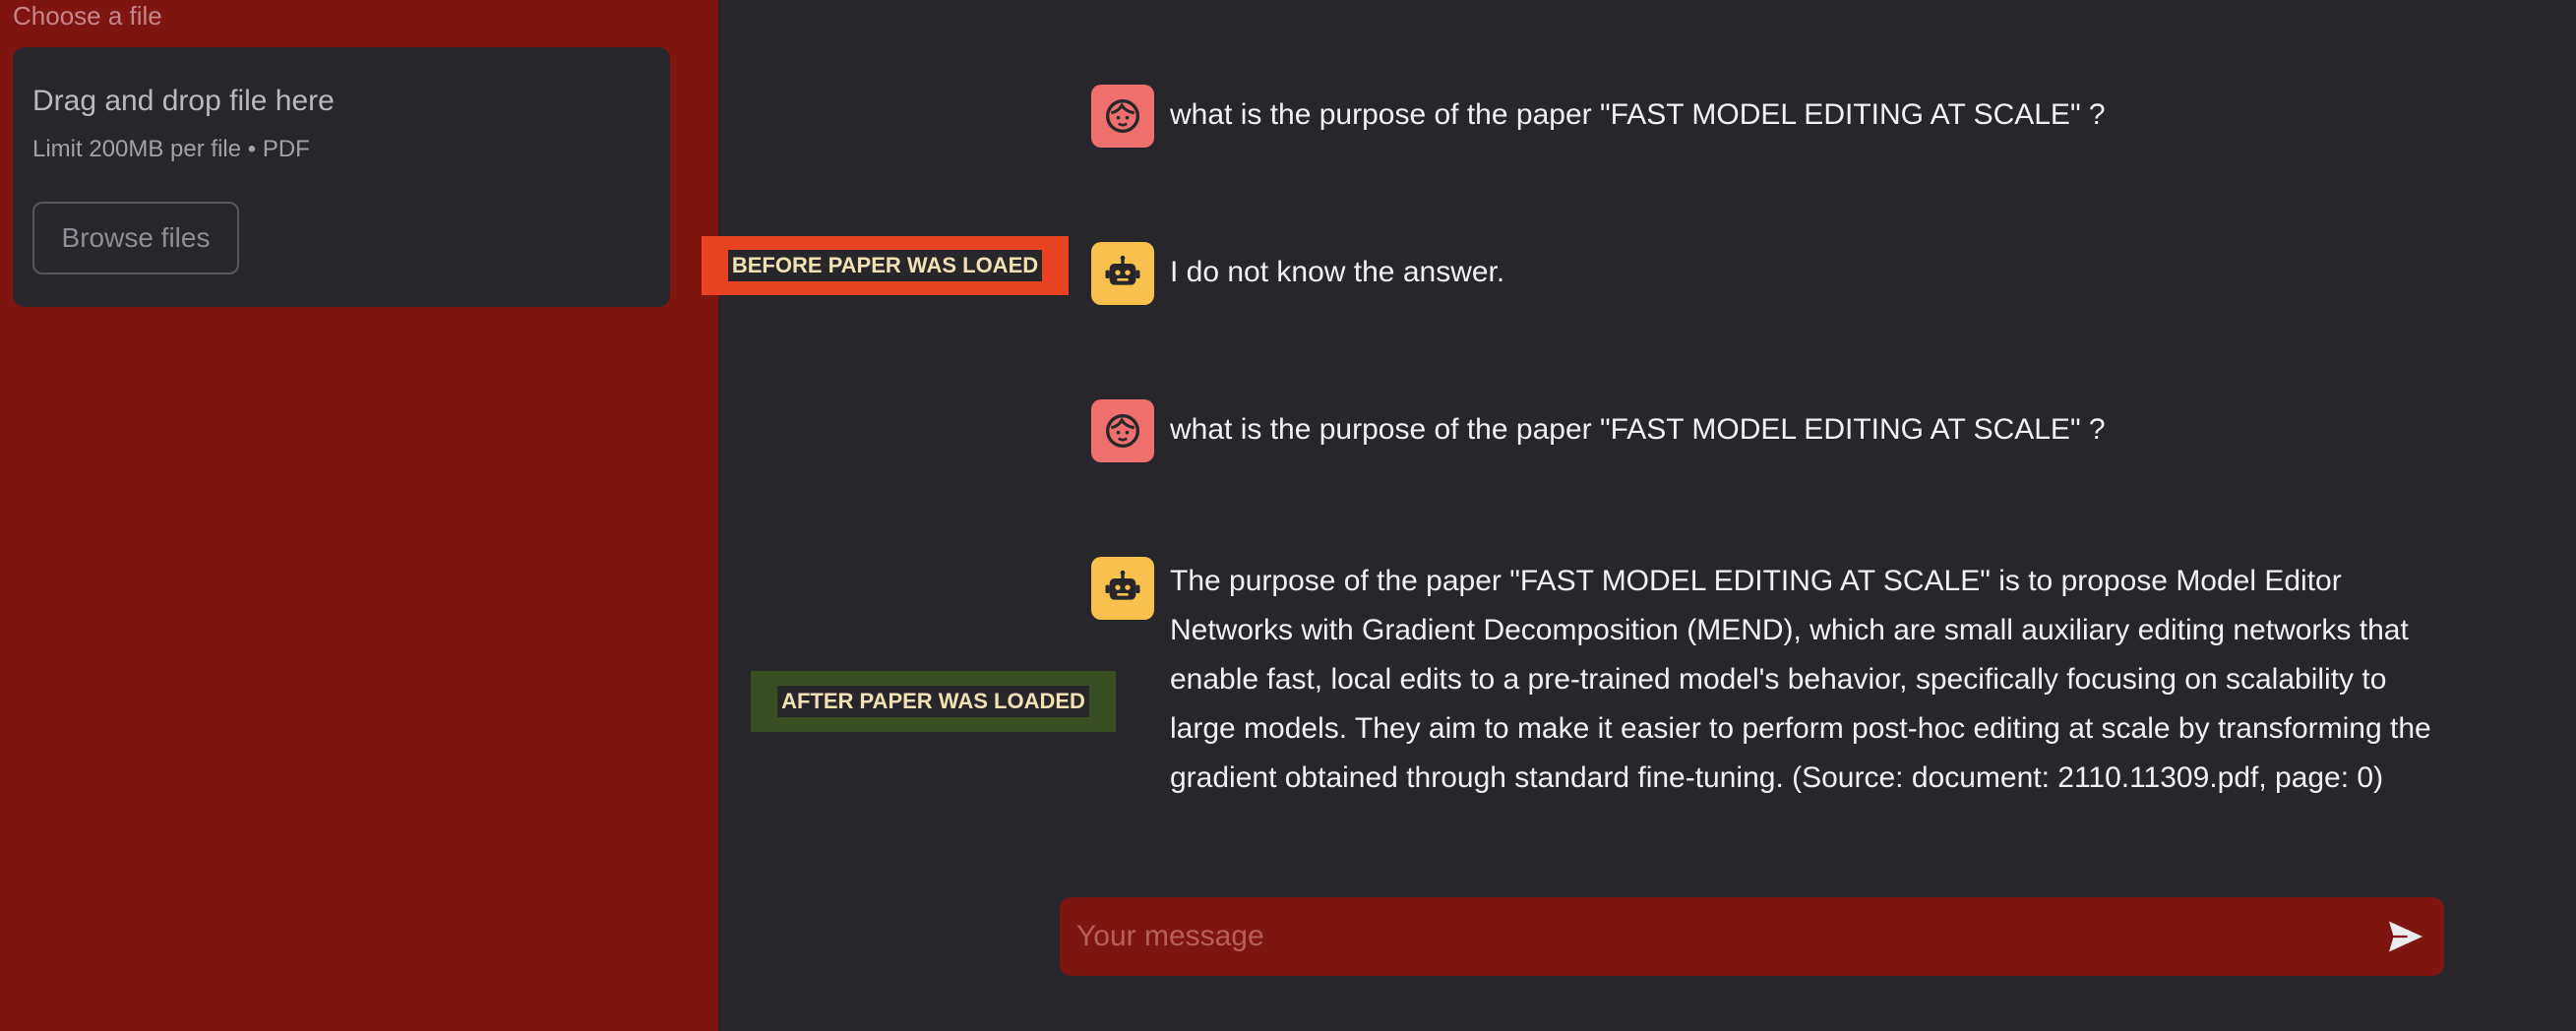 The image size is (2576, 1031). Describe the element at coordinates (183, 101) in the screenshot. I see `dropzone-title: Drag and drop file here` at that location.